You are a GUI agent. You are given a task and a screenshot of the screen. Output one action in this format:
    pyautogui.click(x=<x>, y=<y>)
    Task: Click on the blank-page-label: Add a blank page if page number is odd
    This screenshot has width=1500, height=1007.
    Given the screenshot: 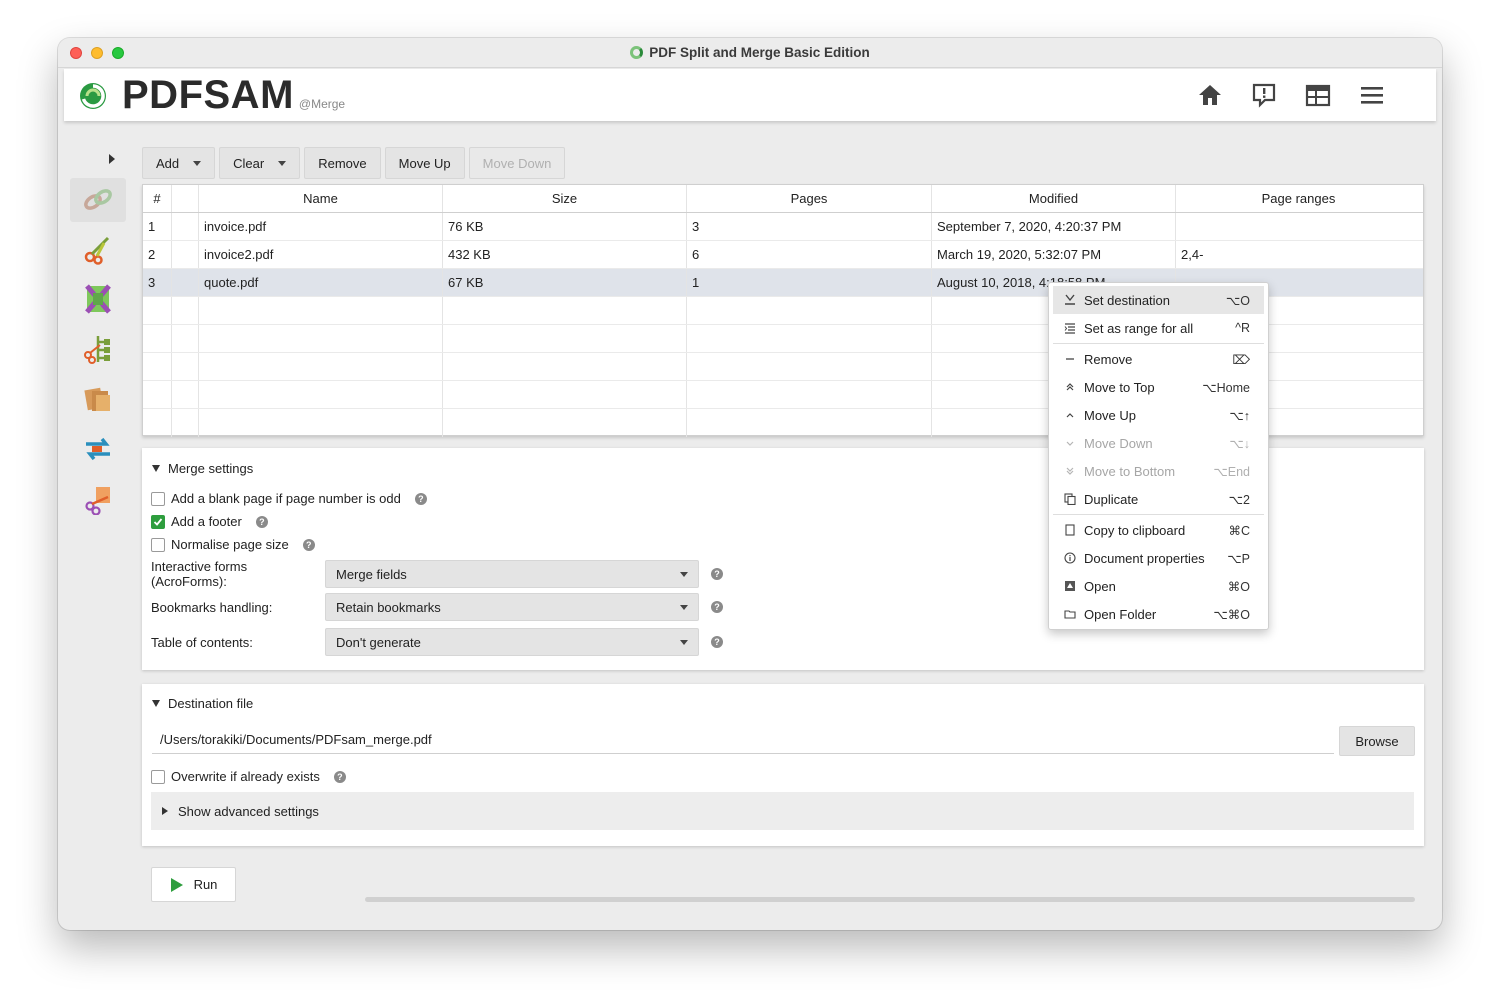 What is the action you would take?
    pyautogui.click(x=286, y=498)
    